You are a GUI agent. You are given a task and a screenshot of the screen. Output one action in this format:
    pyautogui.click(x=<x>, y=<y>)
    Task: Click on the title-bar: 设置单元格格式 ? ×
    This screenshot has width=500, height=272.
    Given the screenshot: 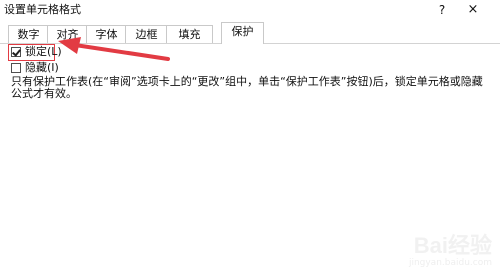 What is the action you would take?
    pyautogui.click(x=250, y=10)
    